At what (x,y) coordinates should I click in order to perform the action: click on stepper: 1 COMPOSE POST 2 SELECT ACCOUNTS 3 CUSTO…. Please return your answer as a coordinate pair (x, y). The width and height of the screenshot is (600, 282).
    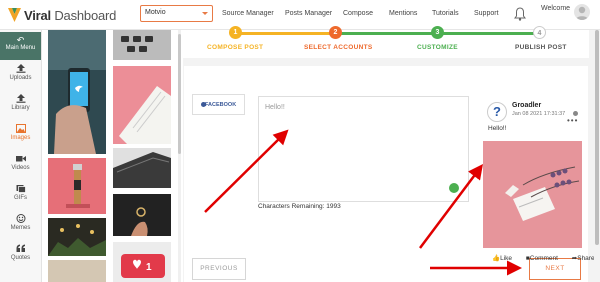
    Looking at the image, I should click on (386, 42).